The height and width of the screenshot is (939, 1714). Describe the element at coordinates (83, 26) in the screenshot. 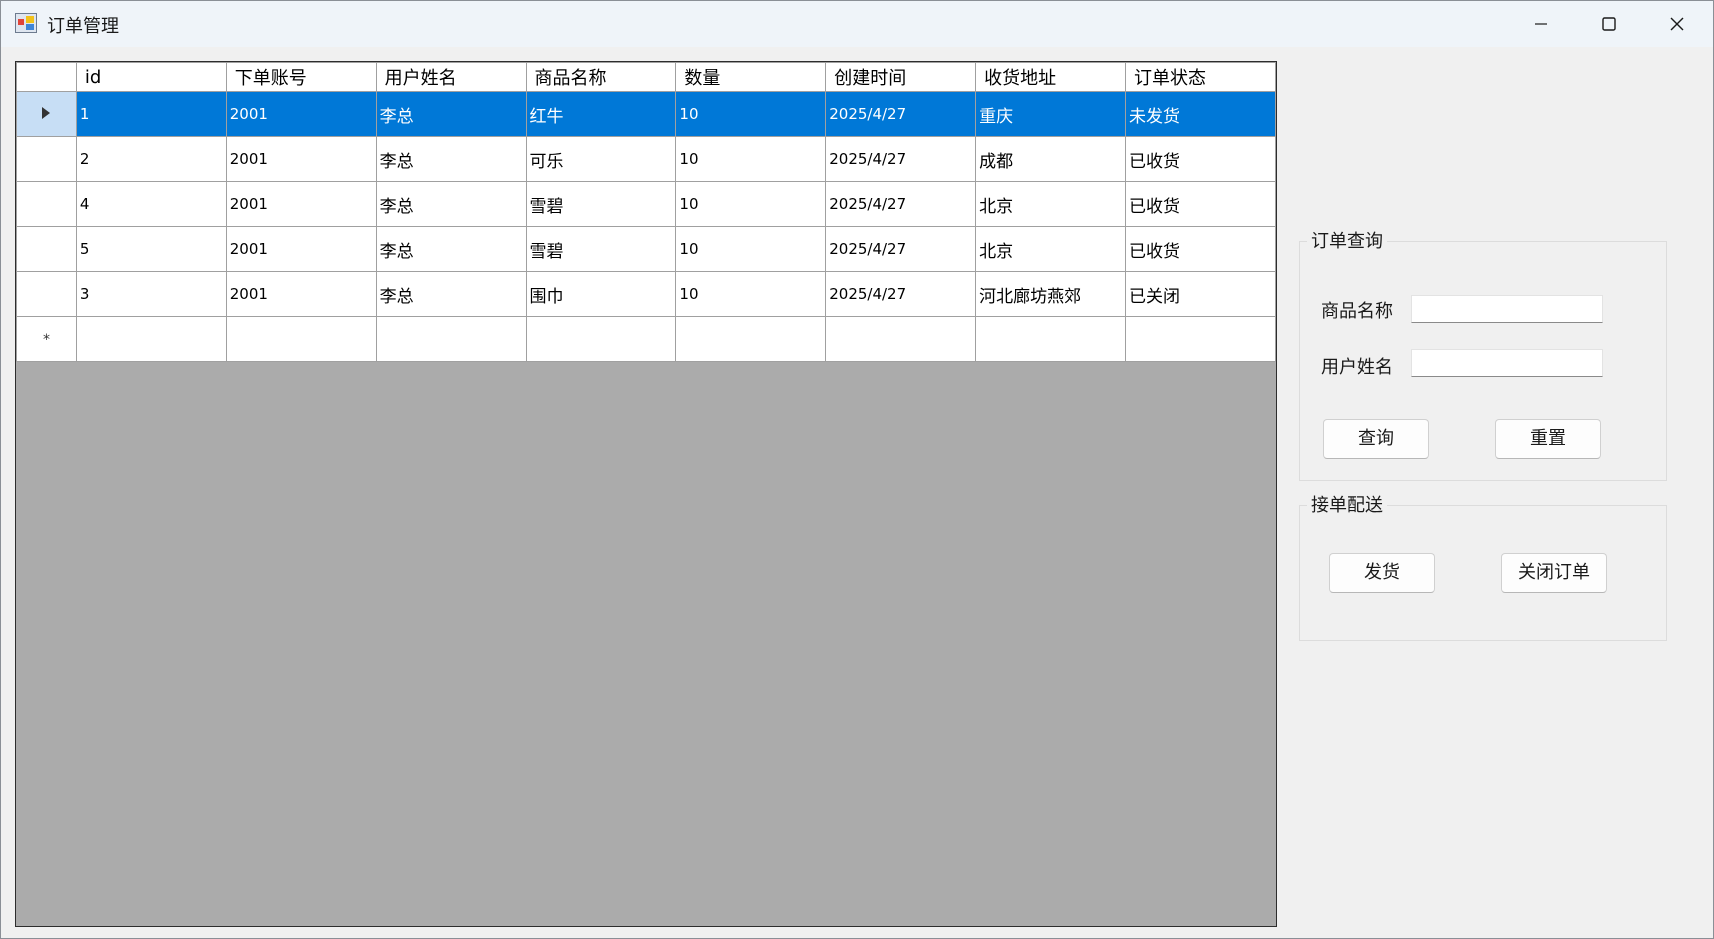

I see `window-title: 订单管理` at that location.